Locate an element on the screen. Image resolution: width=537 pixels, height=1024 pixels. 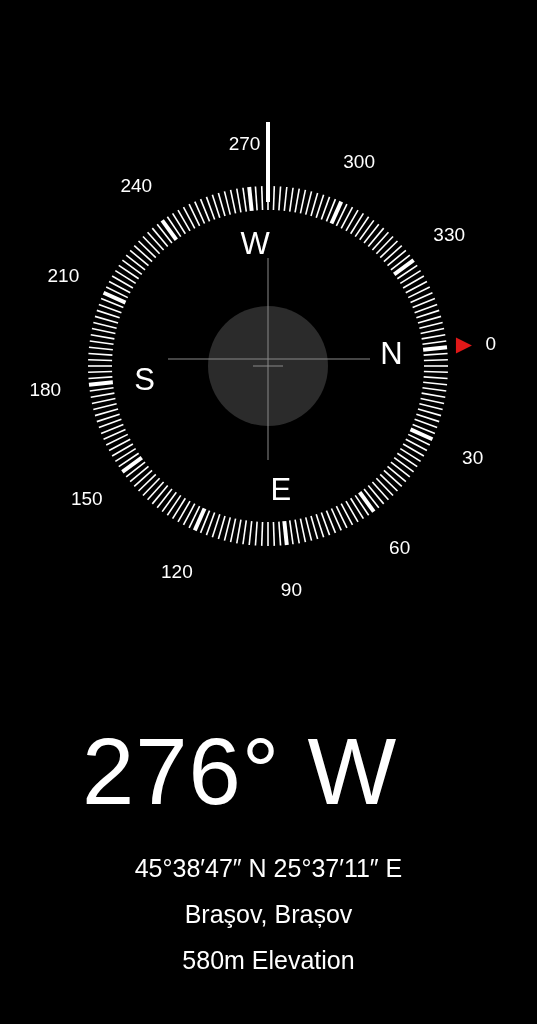
degree-label: 240 is located at coordinates (136, 185).